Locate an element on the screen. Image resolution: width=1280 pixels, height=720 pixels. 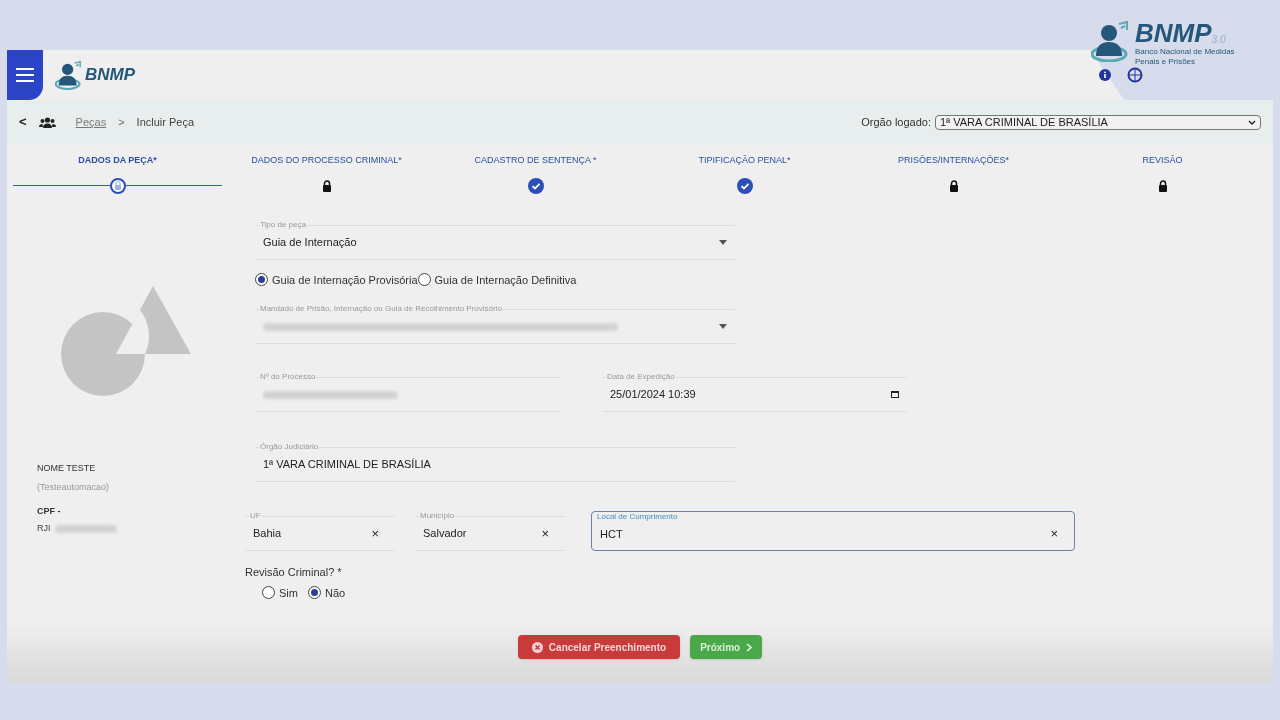
breadcrumb-link: Peças is located at coordinates (91, 122).